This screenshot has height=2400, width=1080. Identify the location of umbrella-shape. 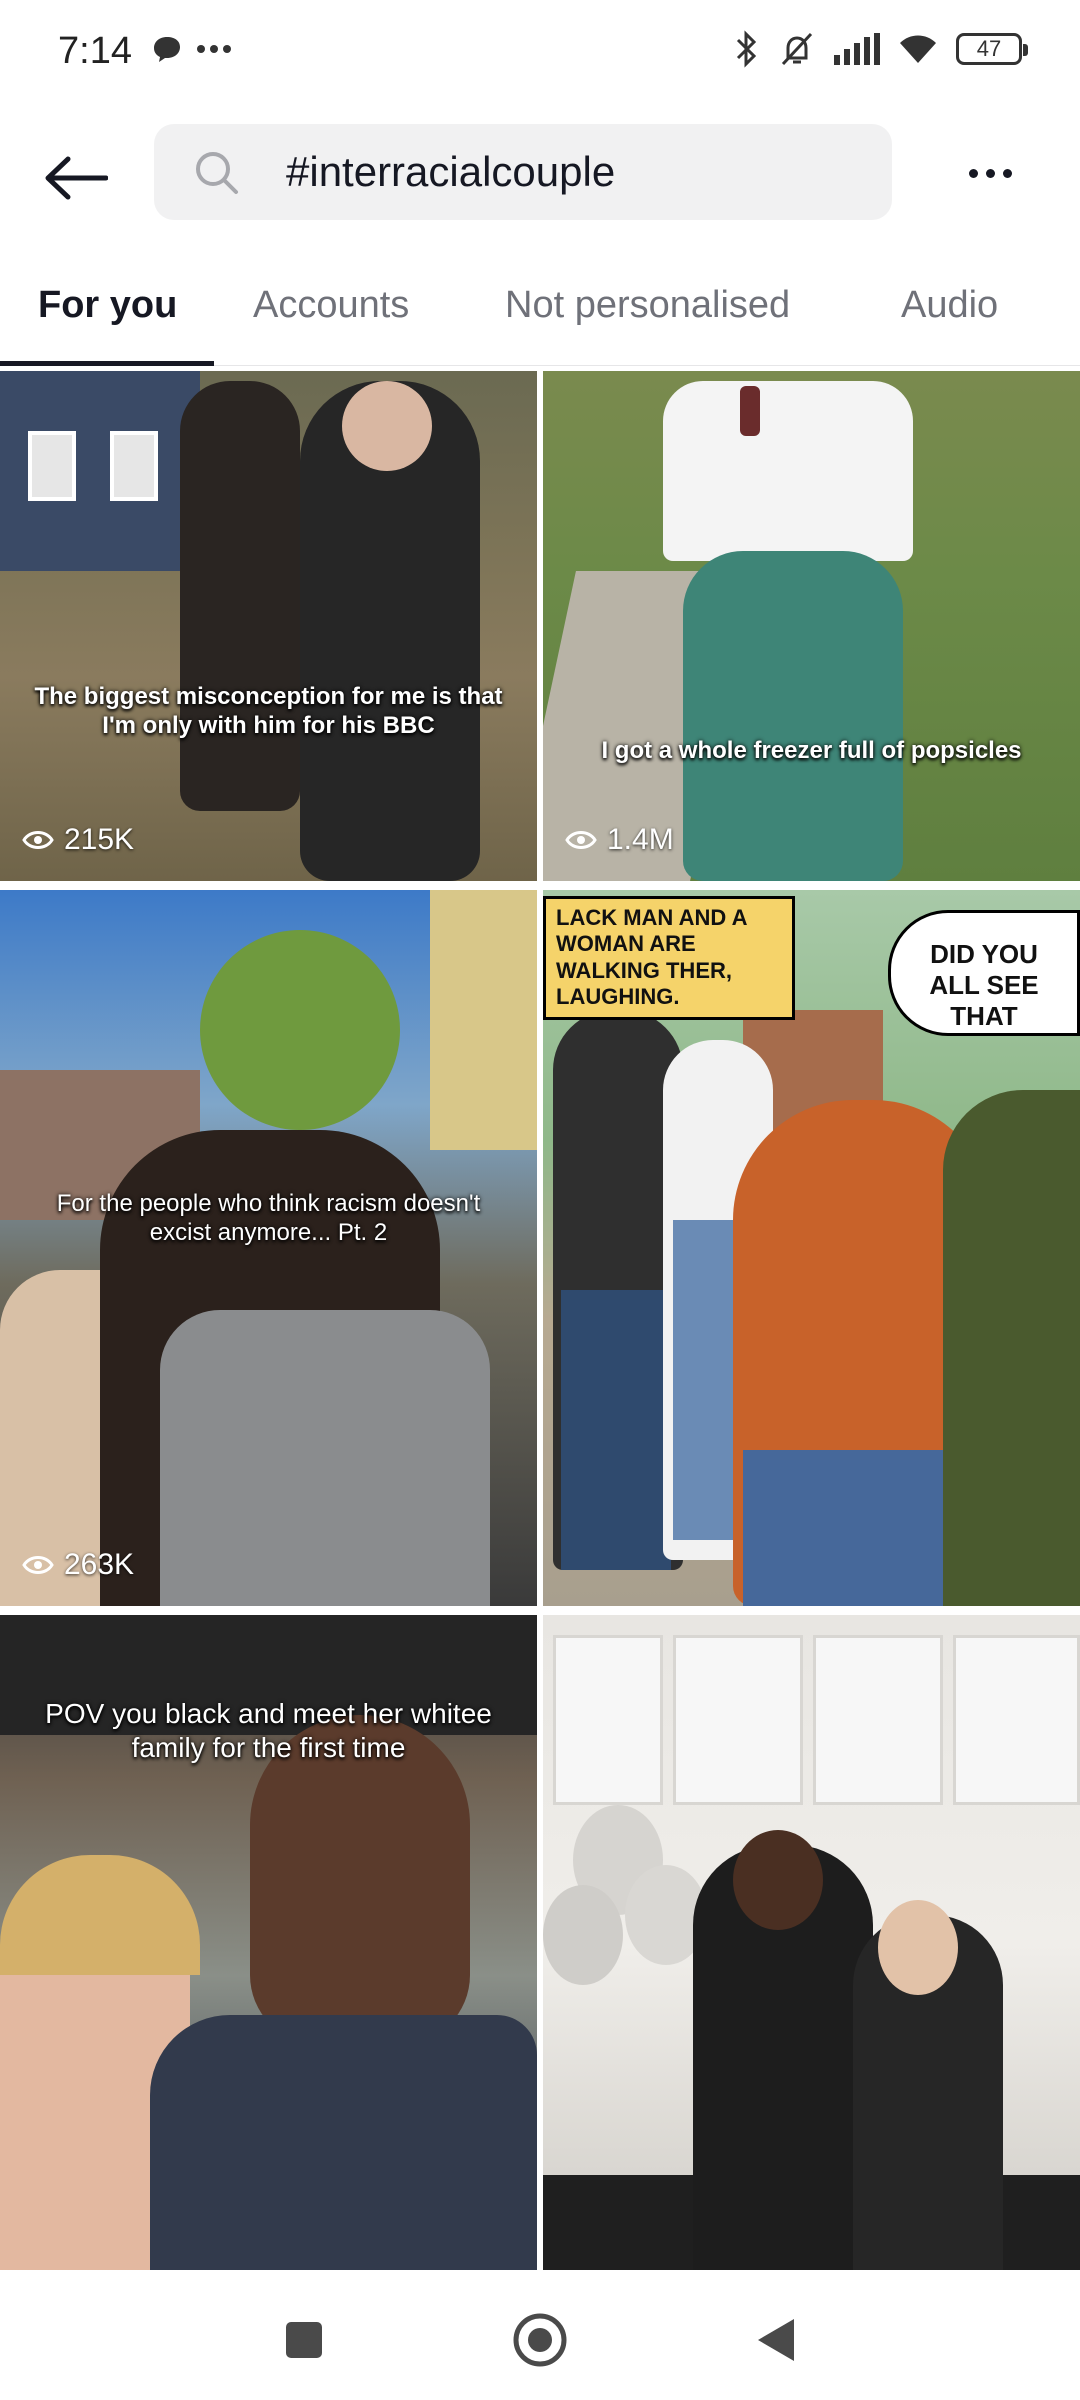
(483, 1020).